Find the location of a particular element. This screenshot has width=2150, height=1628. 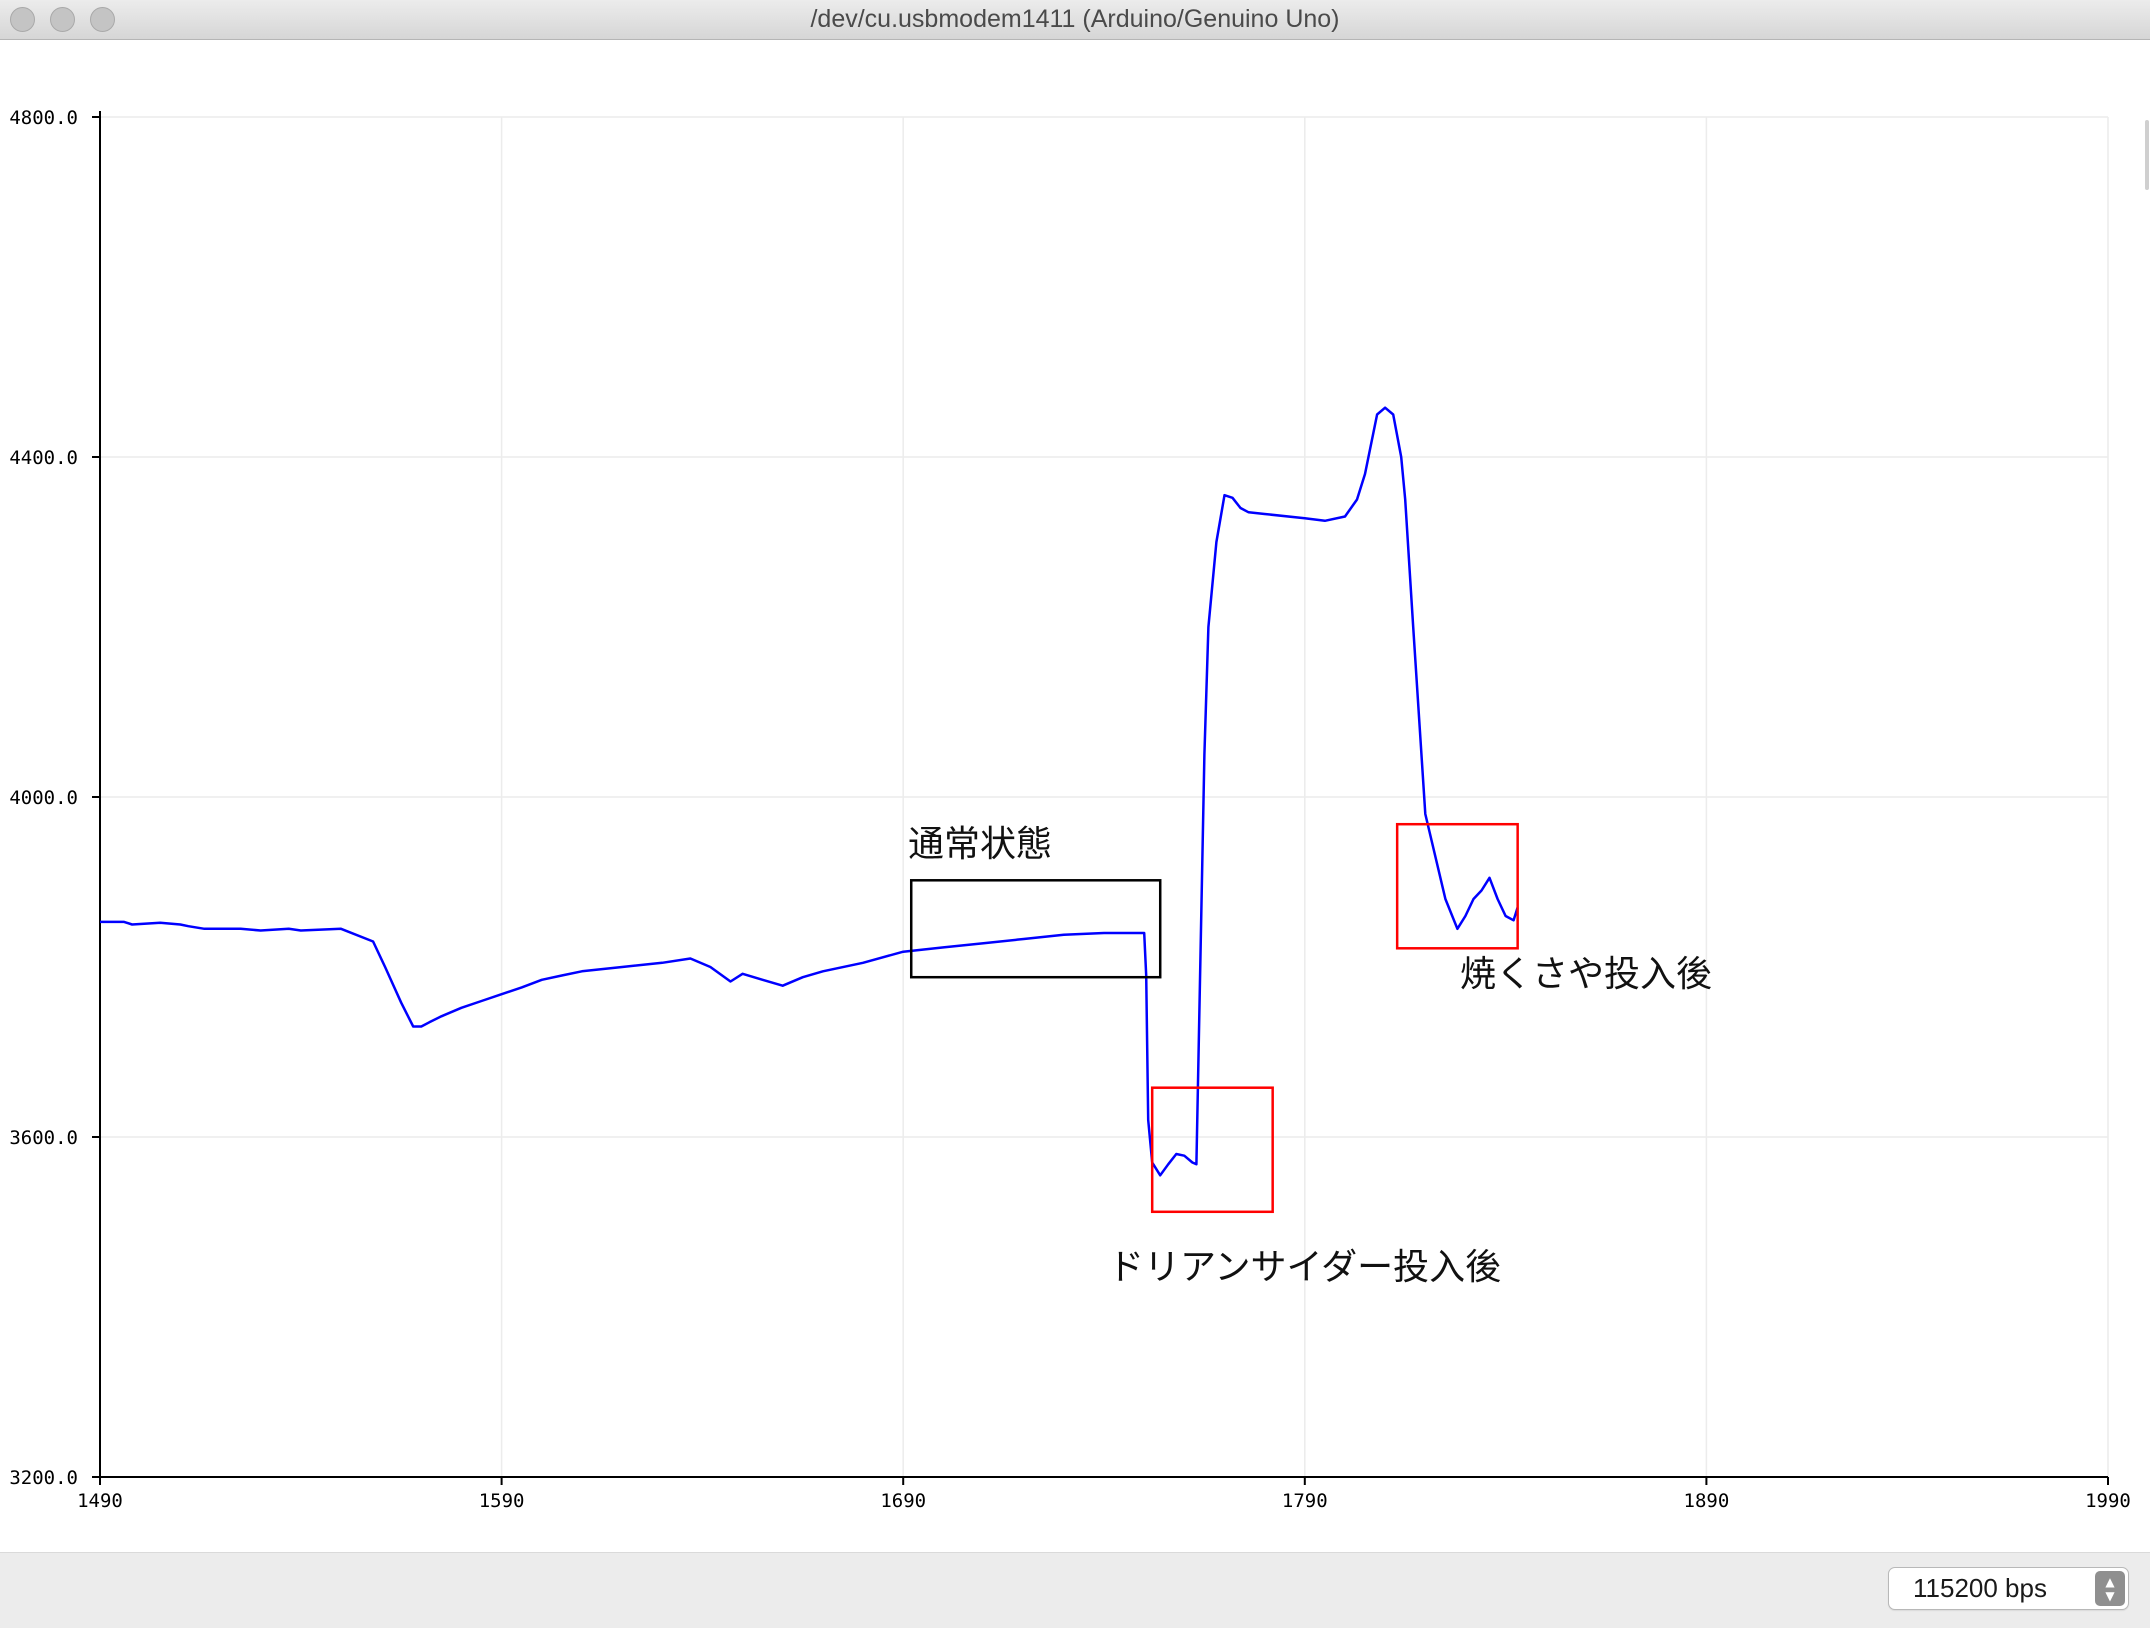

x-tick-label: 1990 is located at coordinates (2108, 1501).